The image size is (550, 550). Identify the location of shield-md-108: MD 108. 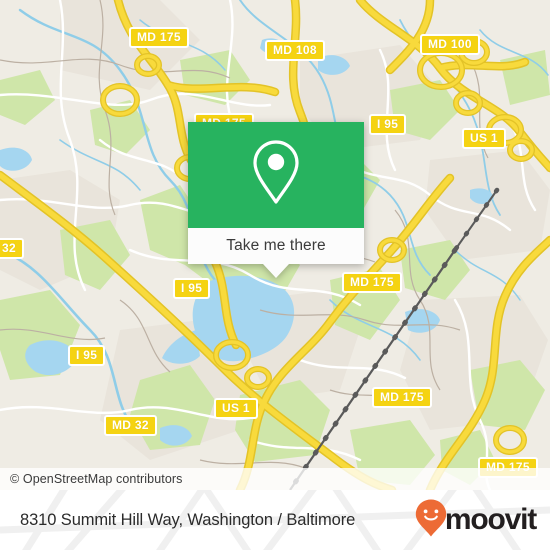
(295, 50).